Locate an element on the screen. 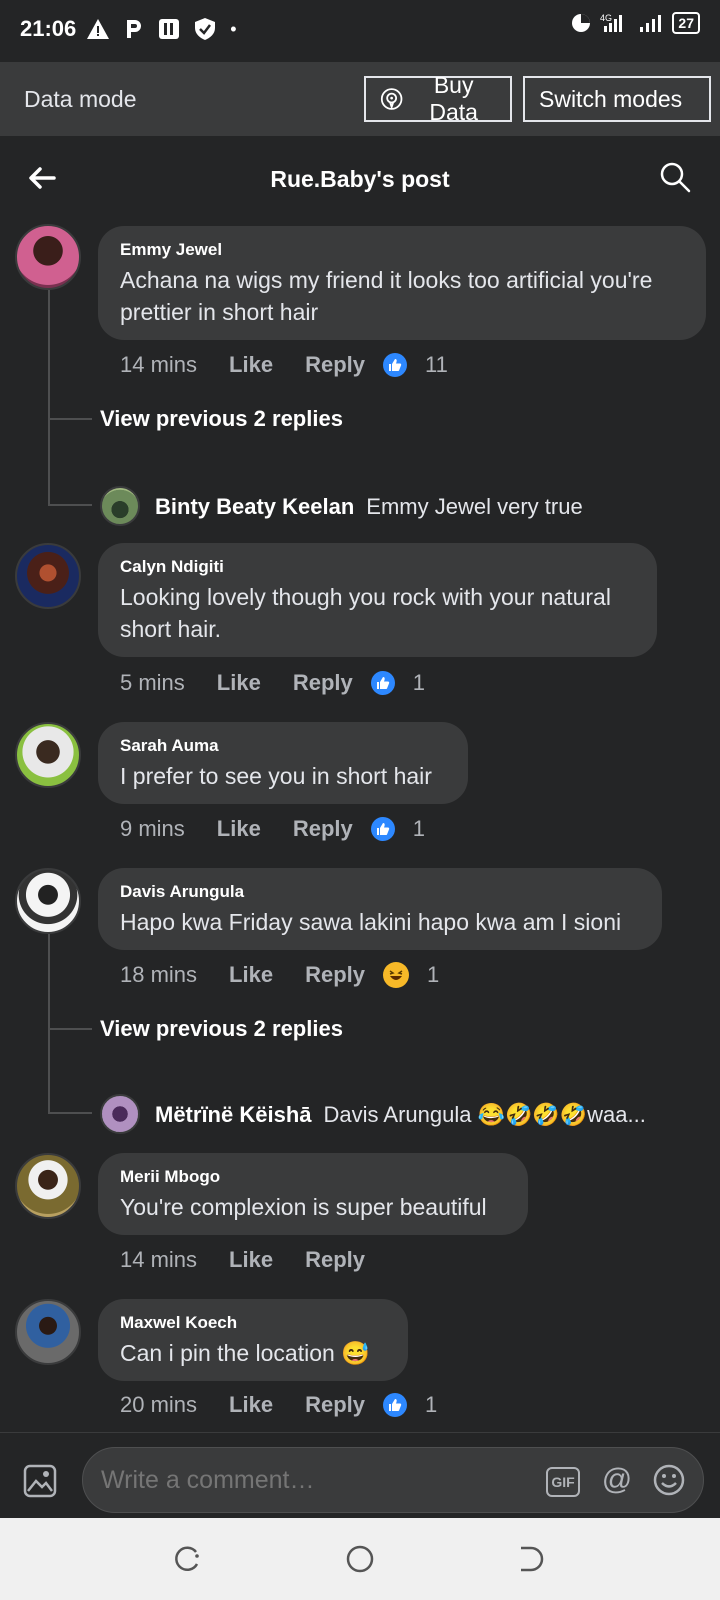 The height and width of the screenshot is (1600, 720). comment-actions: 5 mins Like Reply 1 is located at coordinates (272, 683).